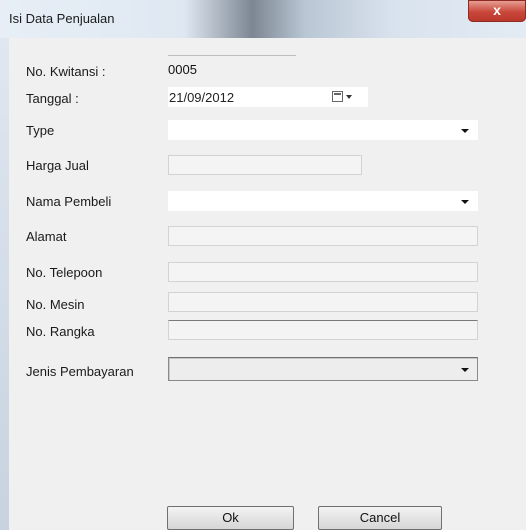 Image resolution: width=526 pixels, height=530 pixels. I want to click on cancel-button: Cancel, so click(380, 518).